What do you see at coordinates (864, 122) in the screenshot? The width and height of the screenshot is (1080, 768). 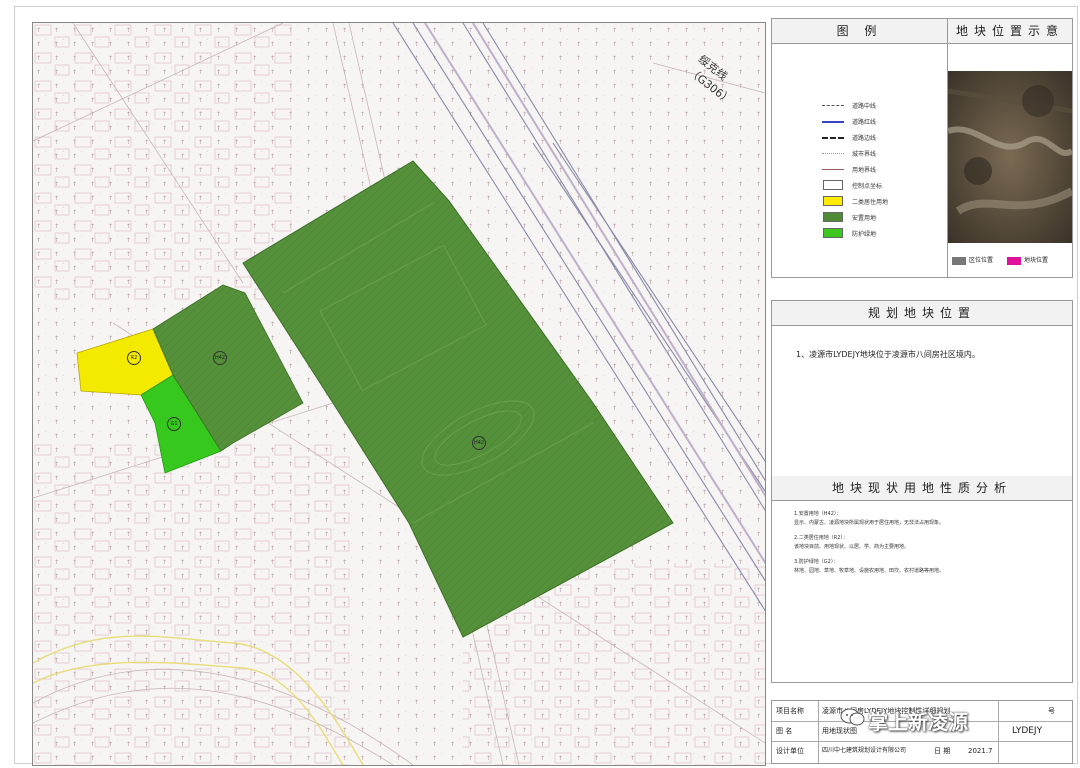 I see `legend-item-label: 道路红线` at bounding box center [864, 122].